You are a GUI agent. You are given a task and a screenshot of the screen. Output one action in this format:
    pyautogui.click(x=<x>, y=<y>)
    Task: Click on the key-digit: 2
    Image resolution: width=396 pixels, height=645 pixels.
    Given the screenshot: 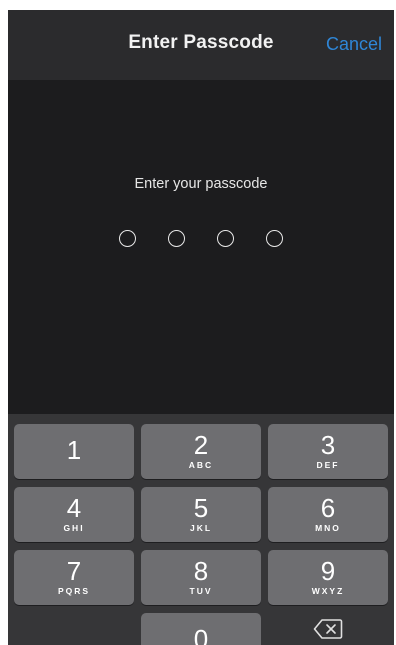 What is the action you would take?
    pyautogui.click(x=201, y=445)
    